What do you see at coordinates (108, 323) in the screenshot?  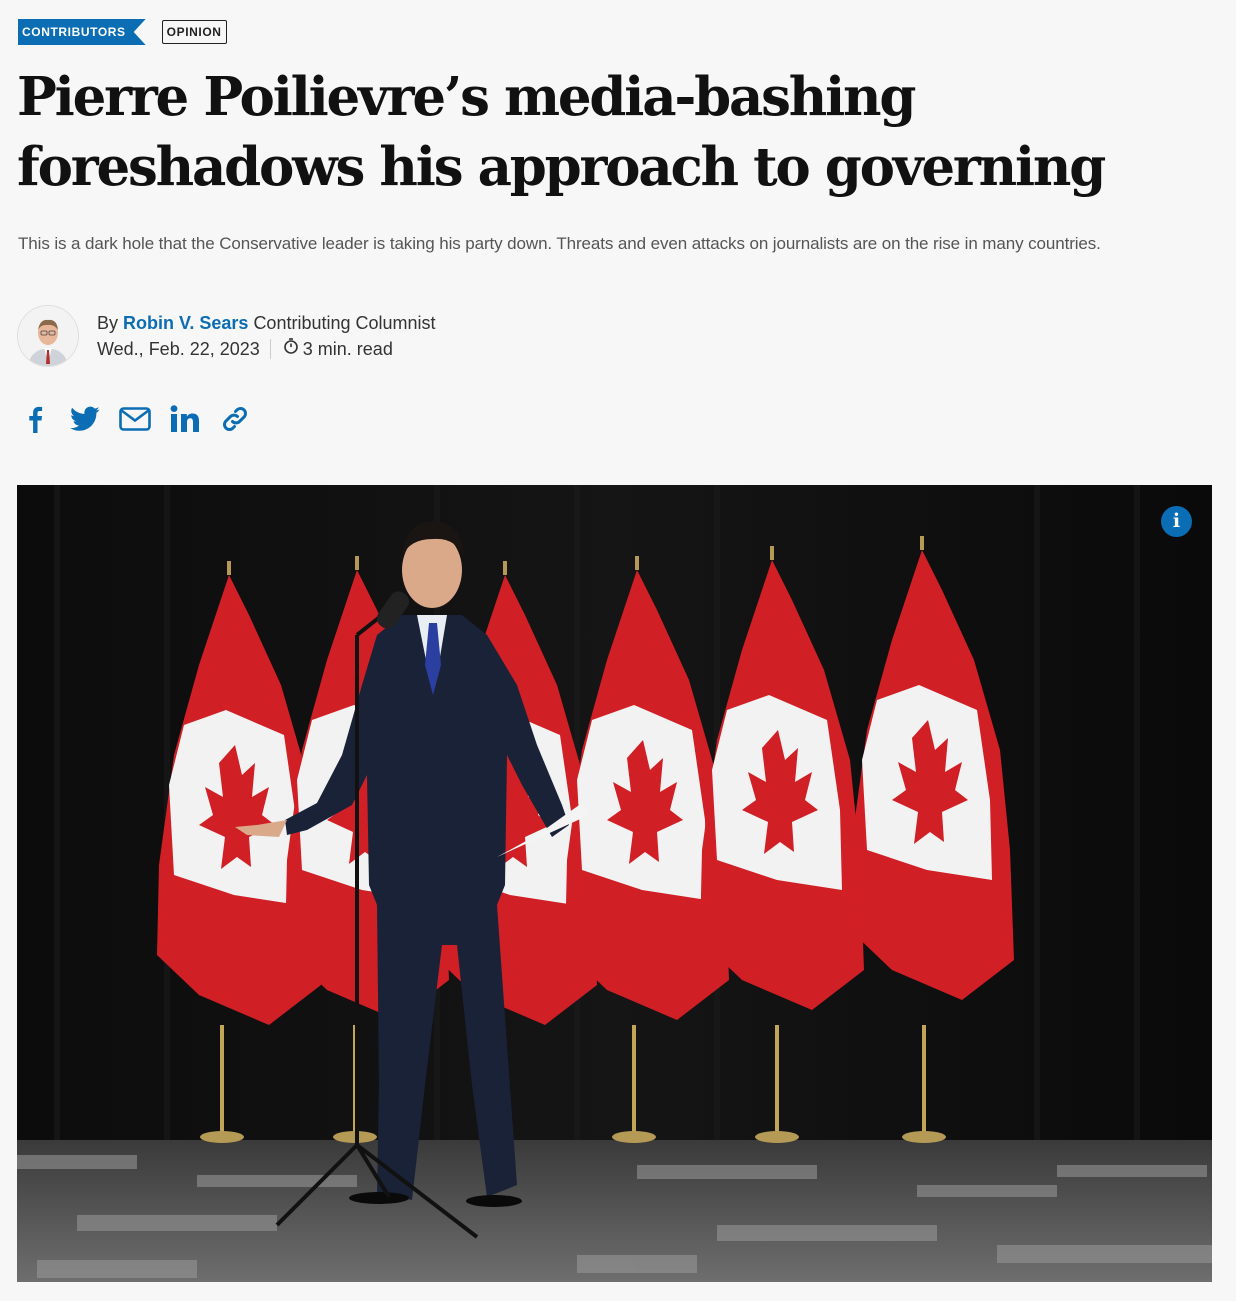 I see `byline-prefix: By` at bounding box center [108, 323].